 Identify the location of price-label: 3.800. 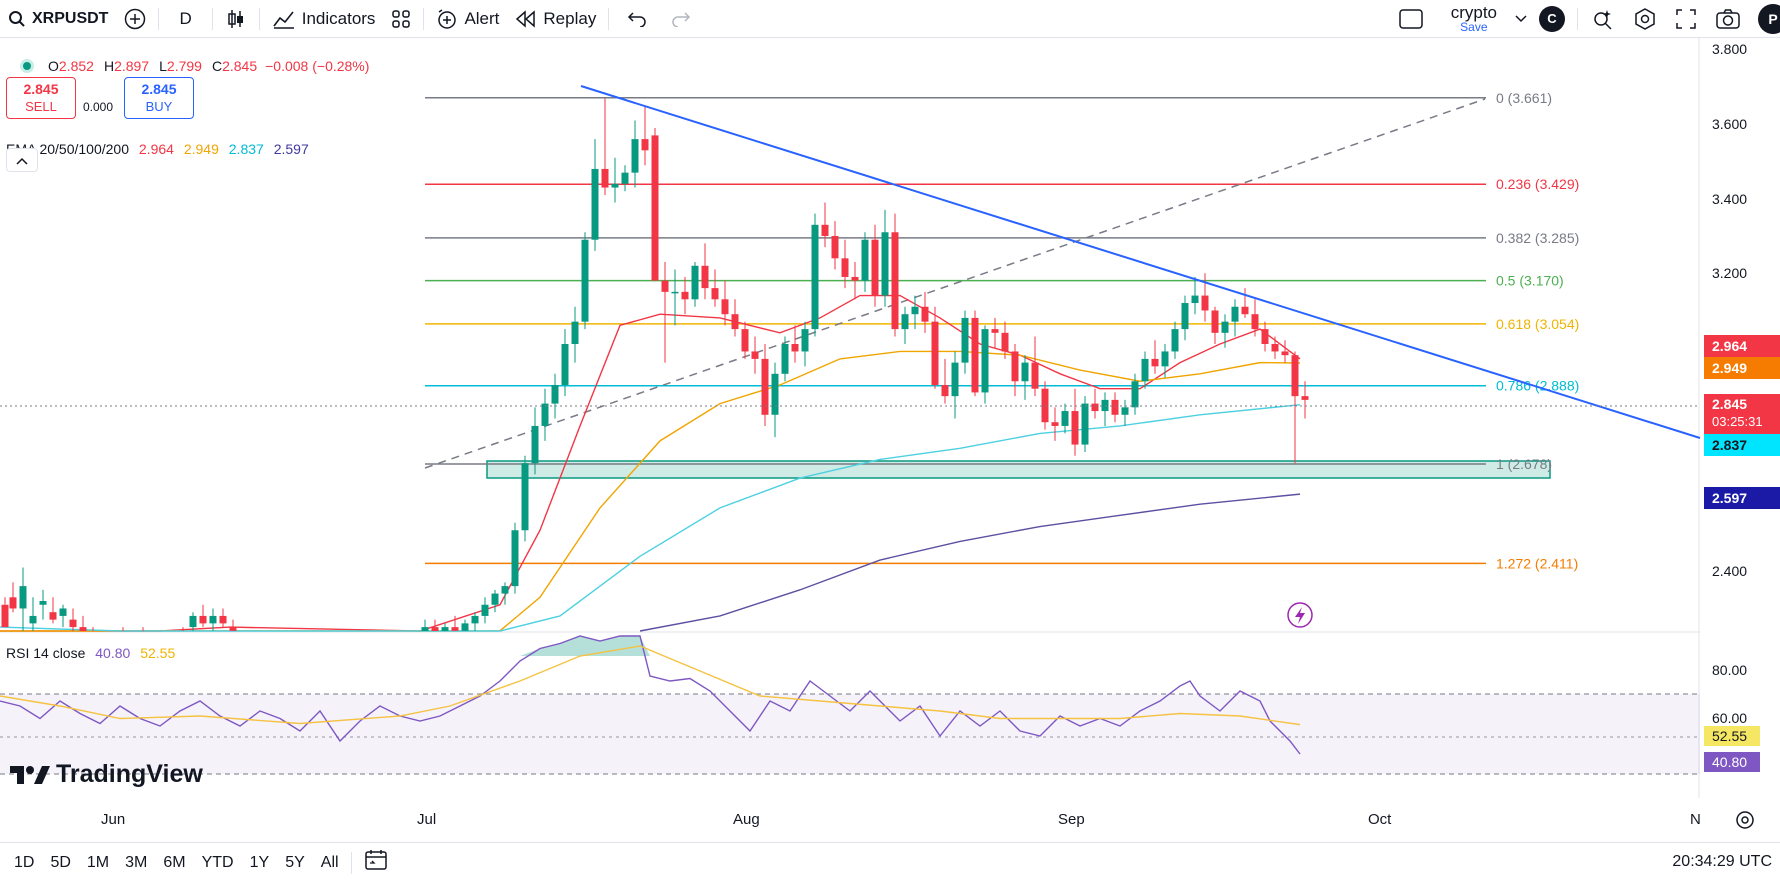
(1730, 49).